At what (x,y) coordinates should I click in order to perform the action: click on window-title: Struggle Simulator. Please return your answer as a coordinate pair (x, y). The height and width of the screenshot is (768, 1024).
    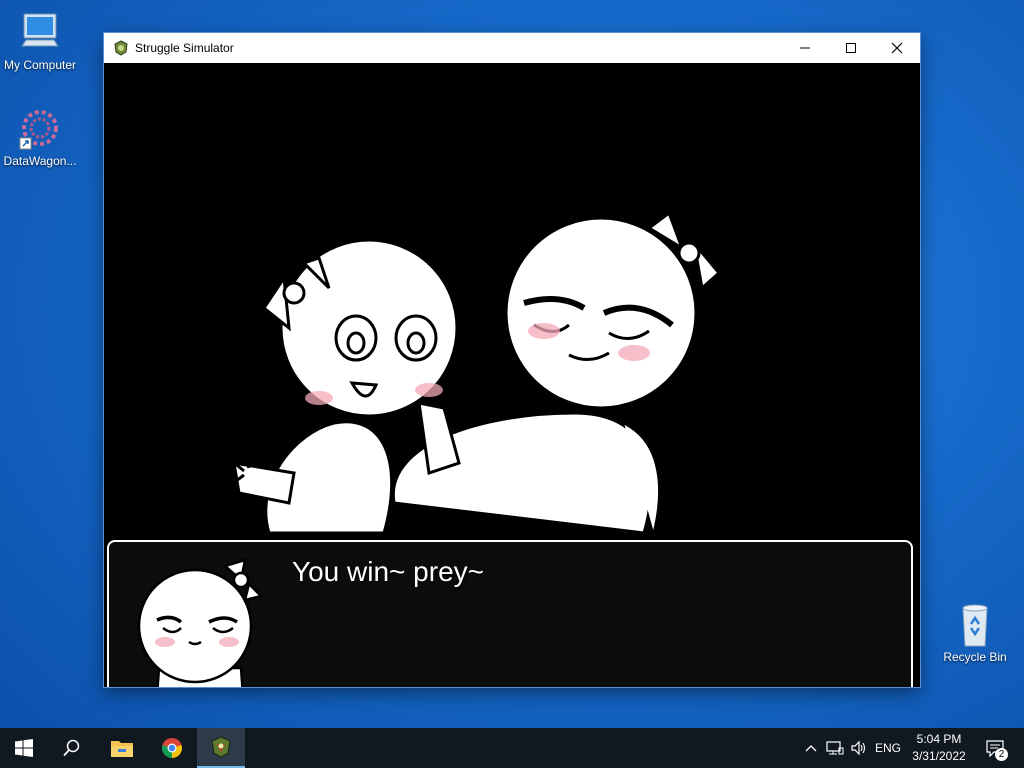
    Looking at the image, I should click on (184, 48).